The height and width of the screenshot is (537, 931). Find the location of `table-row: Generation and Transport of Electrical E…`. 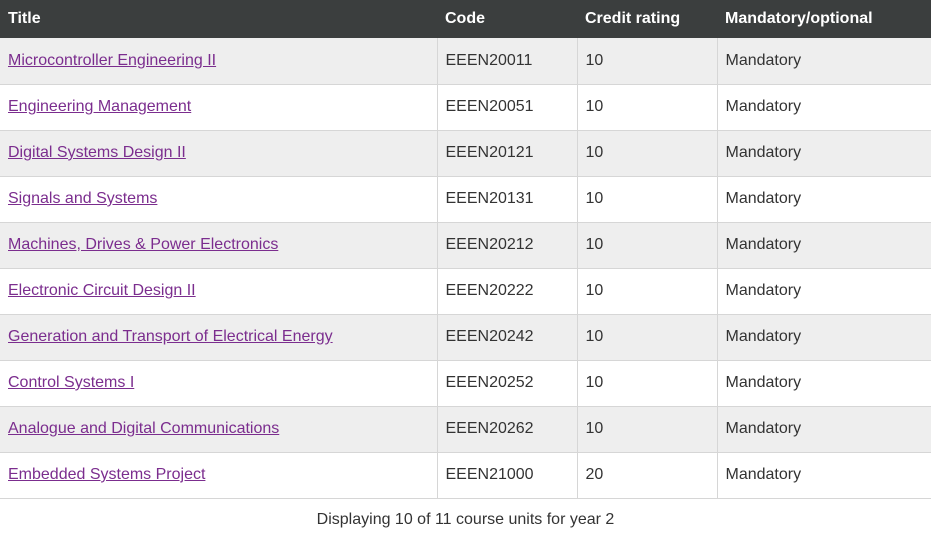

table-row: Generation and Transport of Electrical E… is located at coordinates (465, 337).